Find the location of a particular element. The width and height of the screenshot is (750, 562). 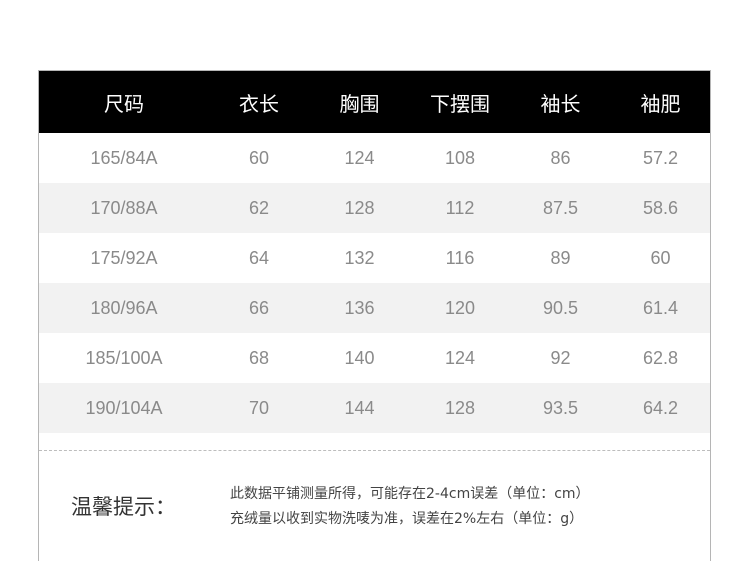

cell-size: 190/104A is located at coordinates (124, 407).